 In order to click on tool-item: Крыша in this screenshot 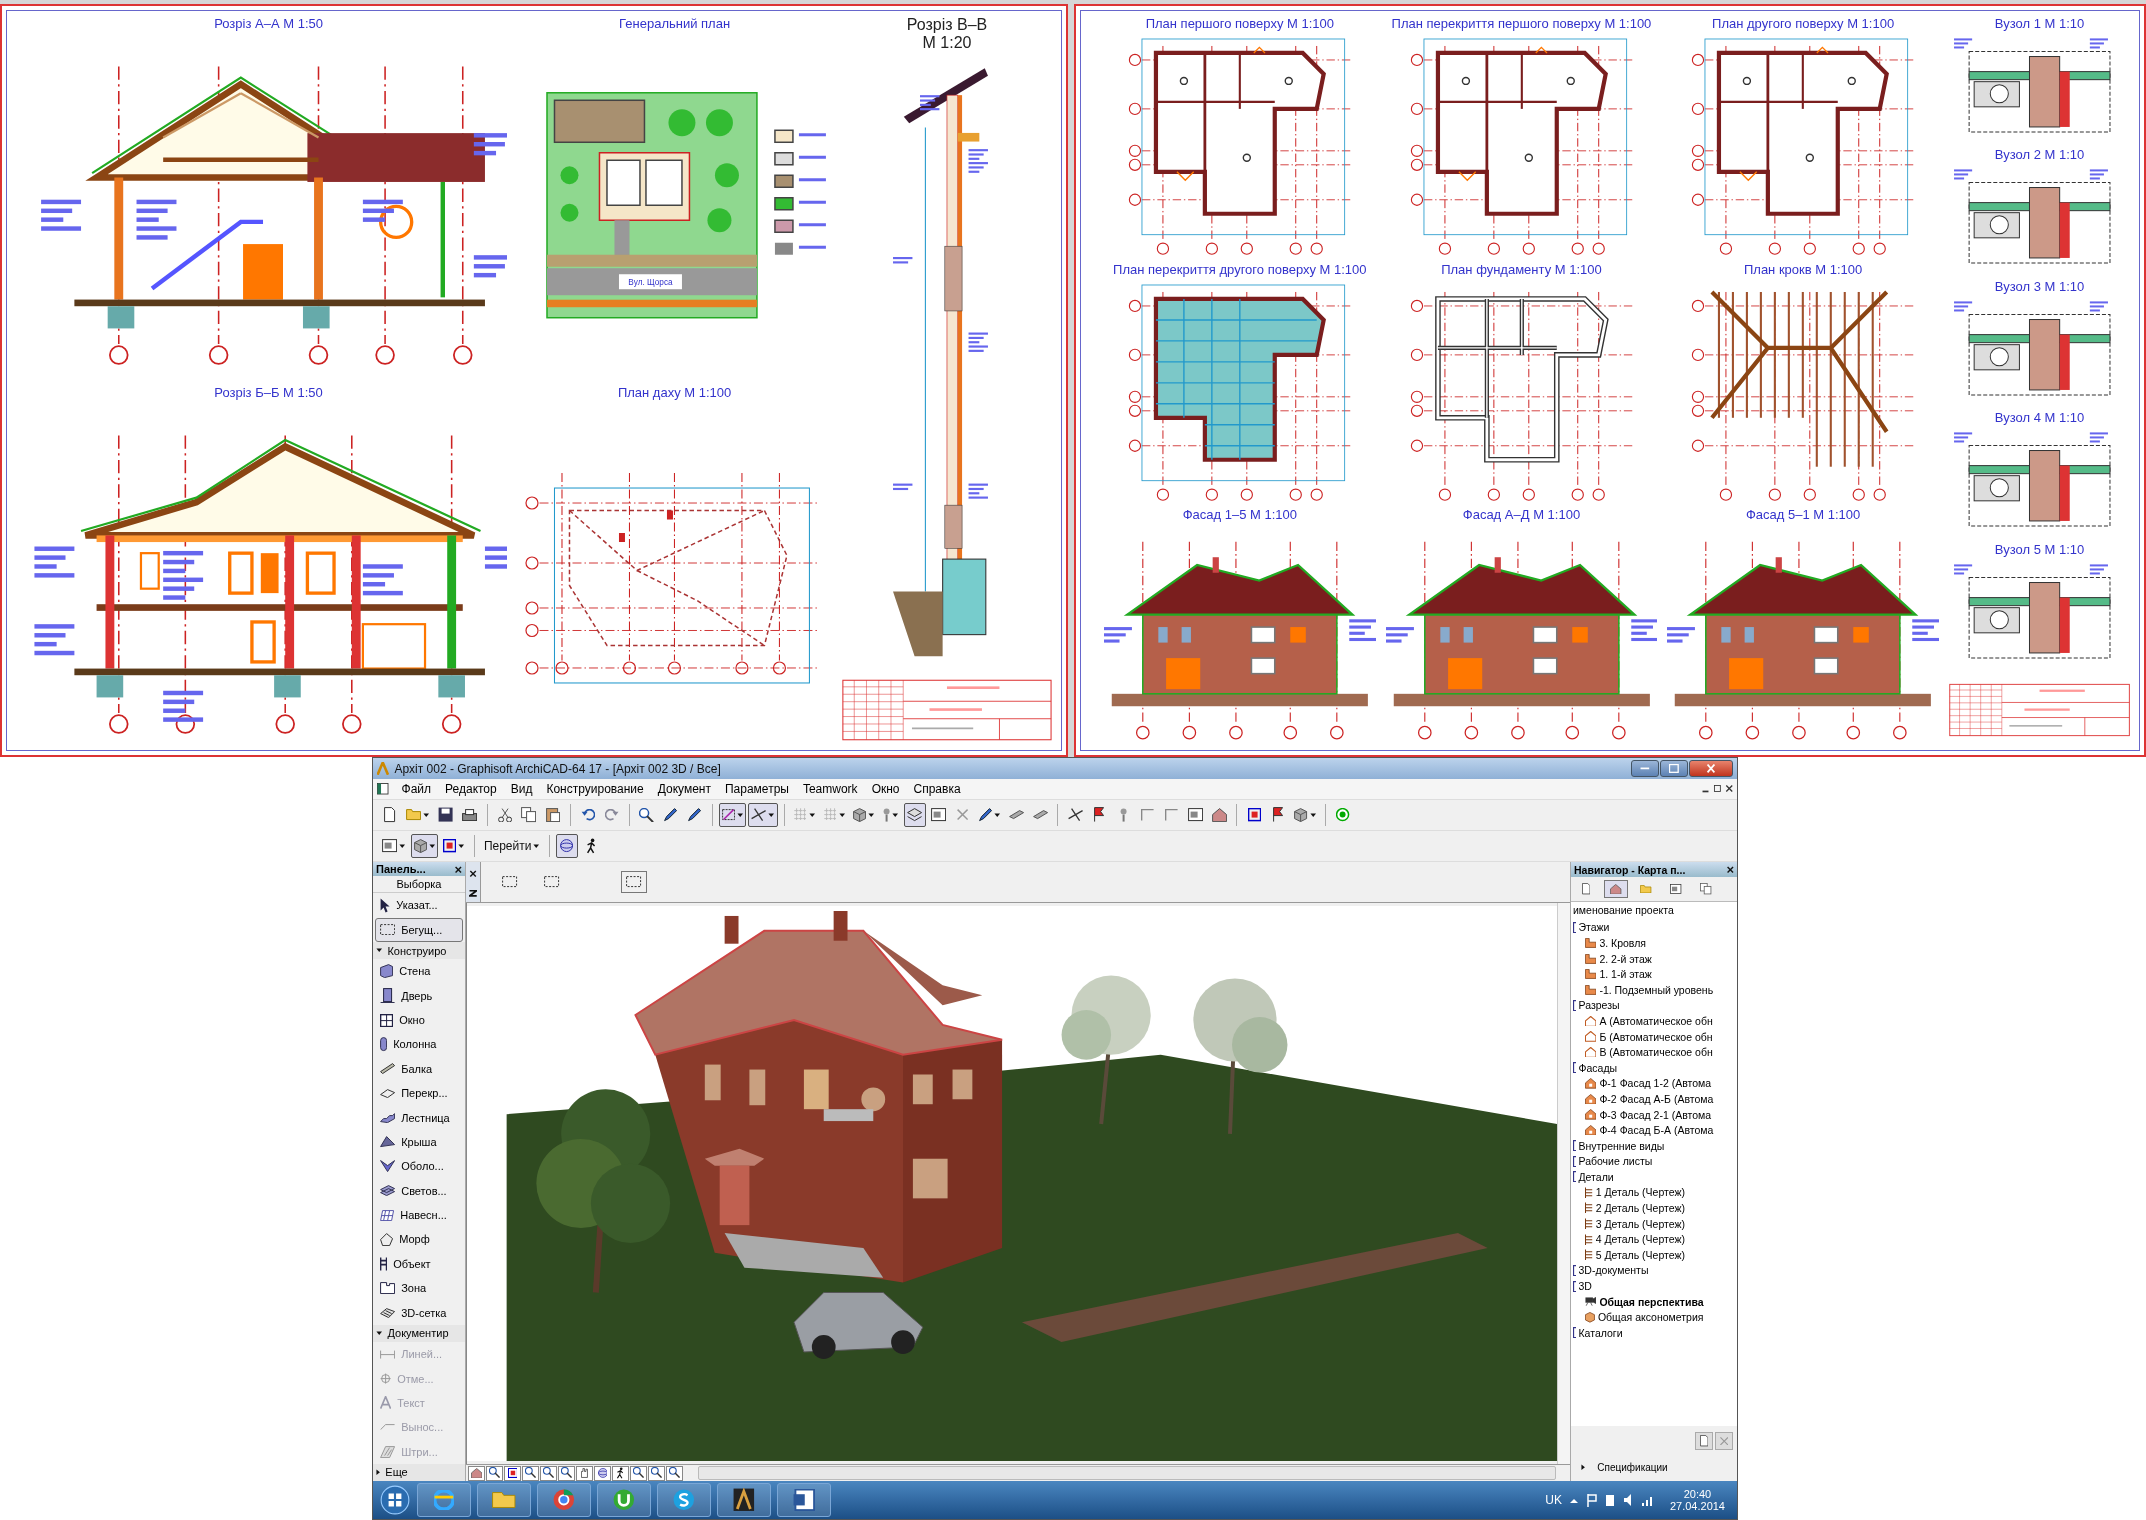, I will do `click(419, 1142)`.